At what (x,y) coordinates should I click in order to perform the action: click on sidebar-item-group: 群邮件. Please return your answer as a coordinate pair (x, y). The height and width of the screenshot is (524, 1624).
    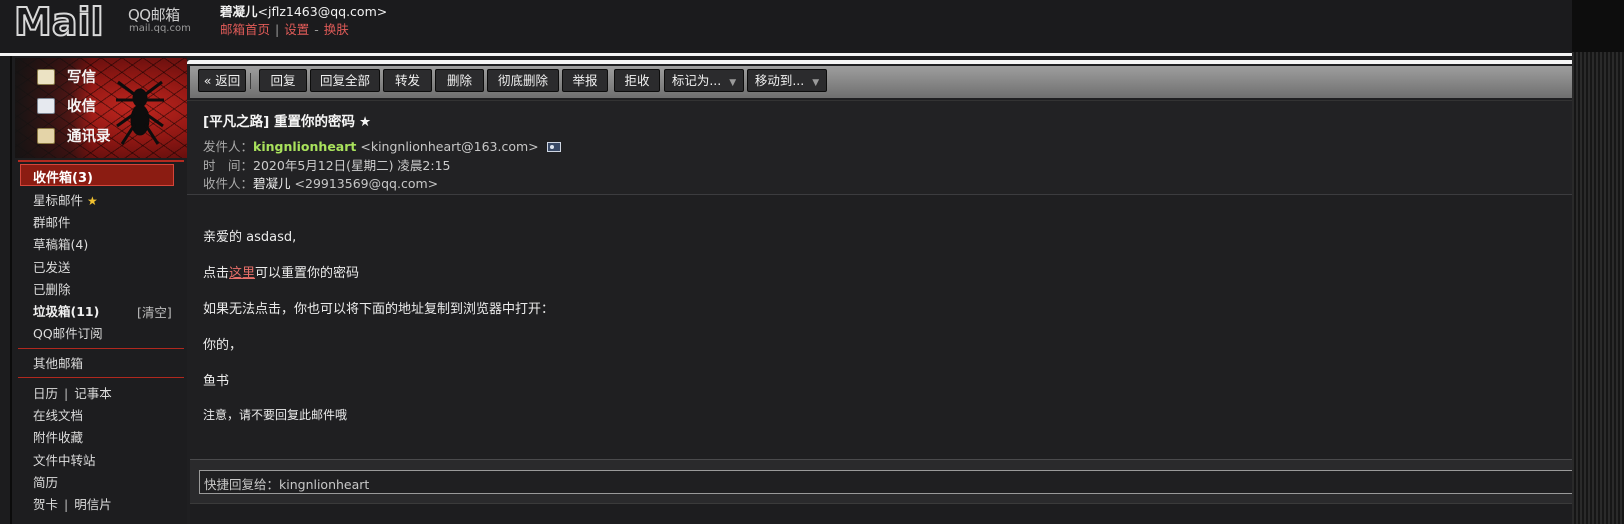
    Looking at the image, I should click on (52, 221).